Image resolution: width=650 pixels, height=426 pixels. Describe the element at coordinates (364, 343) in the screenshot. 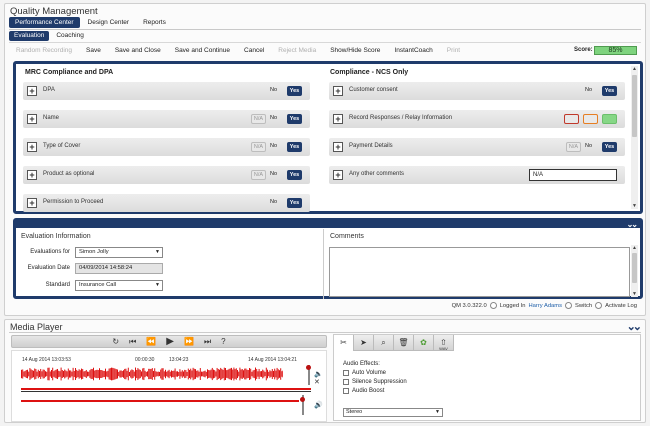

I see `send-icon: ➤` at that location.